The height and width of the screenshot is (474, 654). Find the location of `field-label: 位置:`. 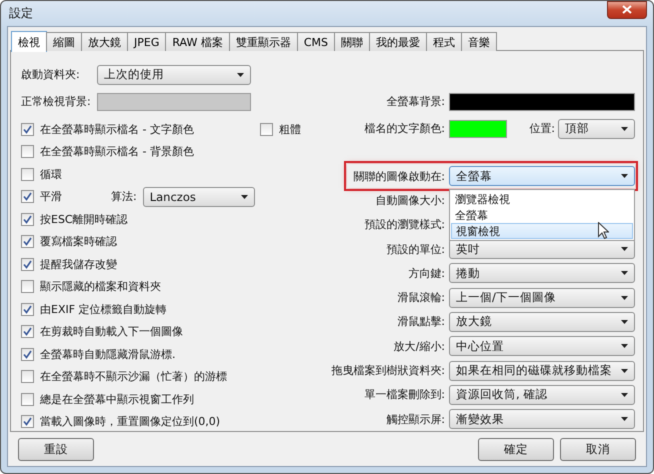

field-label: 位置: is located at coordinates (542, 128).